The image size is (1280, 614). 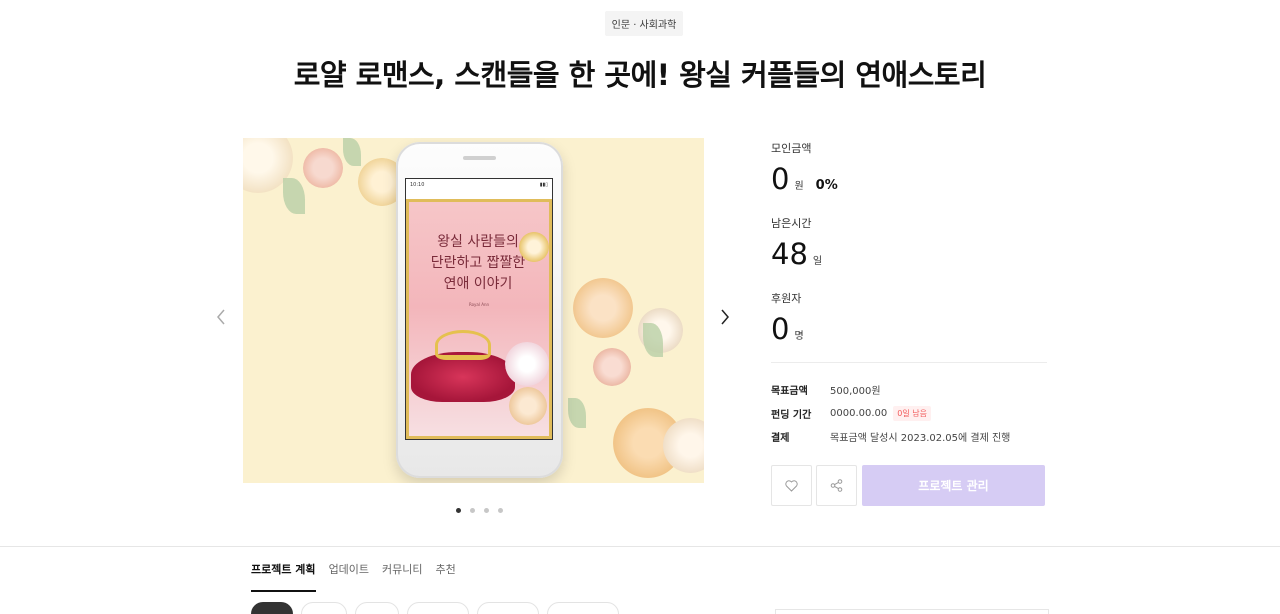 I want to click on heart-icon, so click(x=791, y=485).